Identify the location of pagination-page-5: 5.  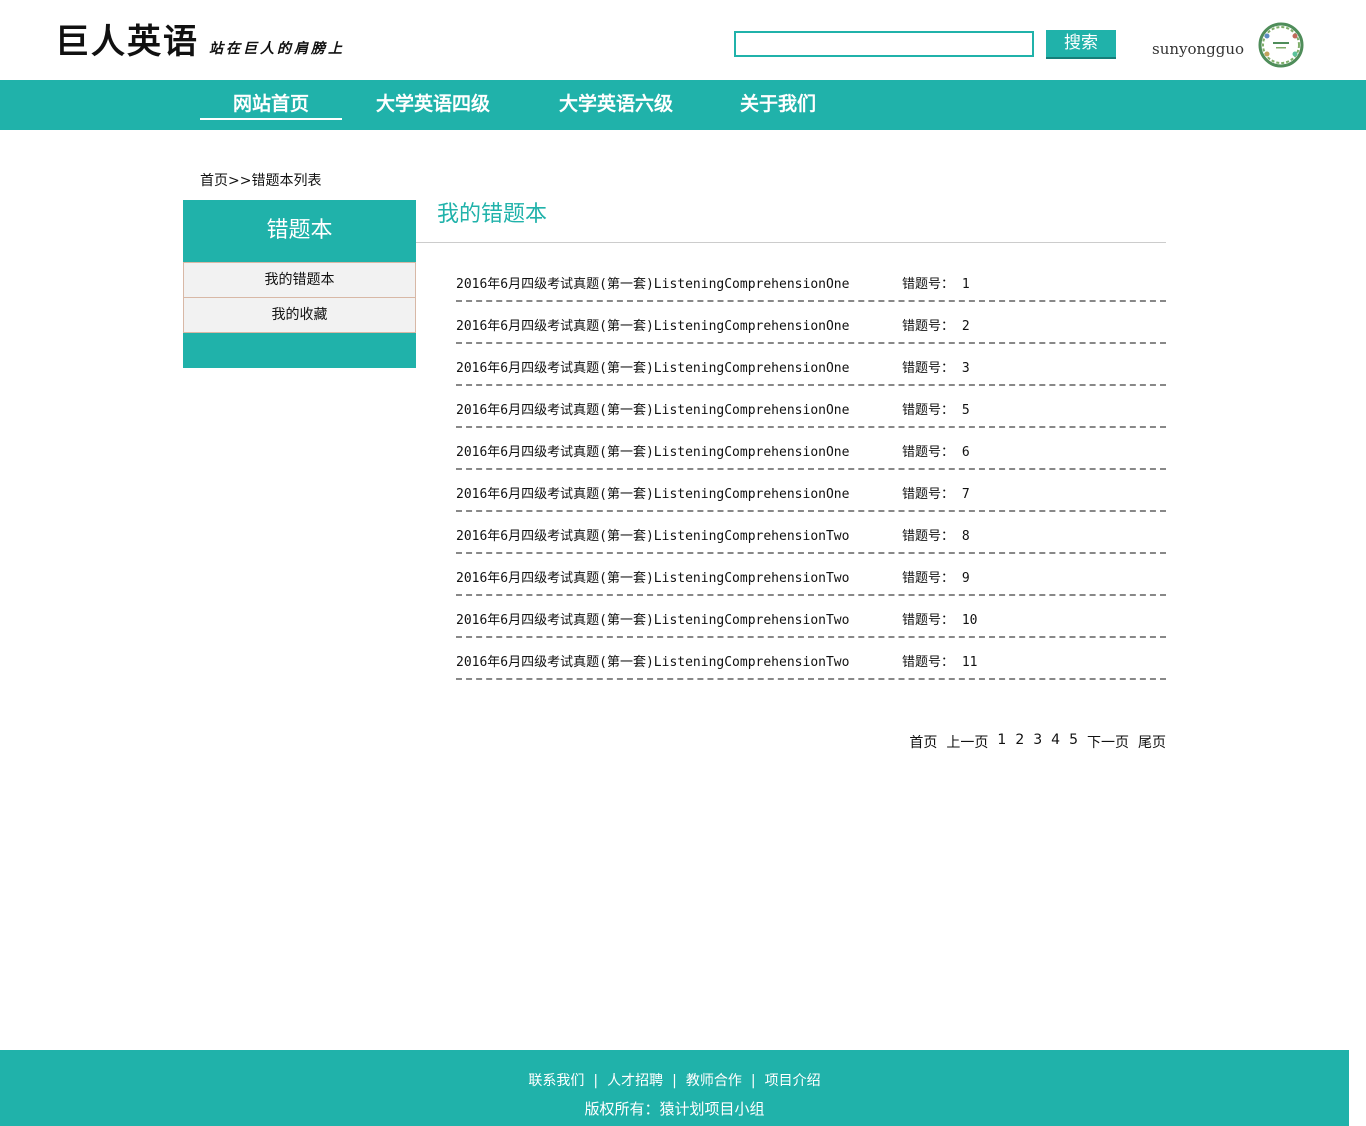
(1073, 742).